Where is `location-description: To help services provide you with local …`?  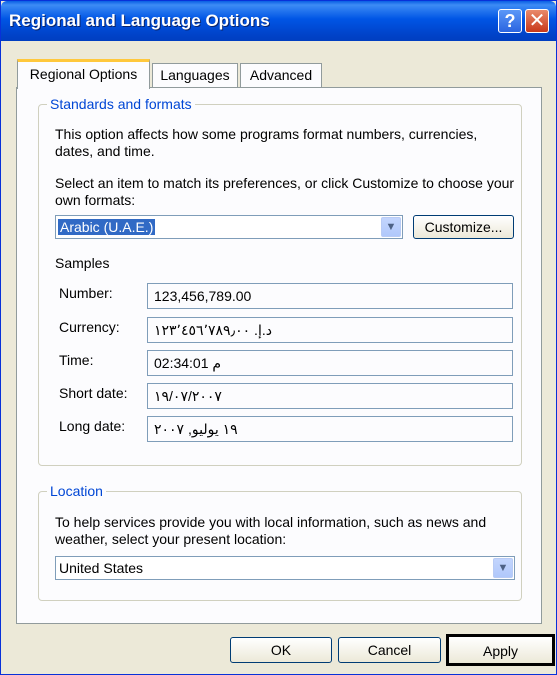
location-description: To help services provide you with local … is located at coordinates (271, 530).